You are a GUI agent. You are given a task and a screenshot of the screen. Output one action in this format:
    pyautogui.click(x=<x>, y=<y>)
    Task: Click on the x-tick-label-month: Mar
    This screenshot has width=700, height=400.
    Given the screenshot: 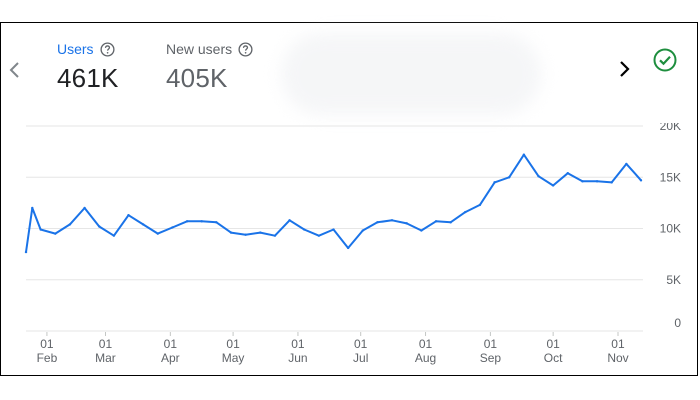 What is the action you would take?
    pyautogui.click(x=105, y=358)
    